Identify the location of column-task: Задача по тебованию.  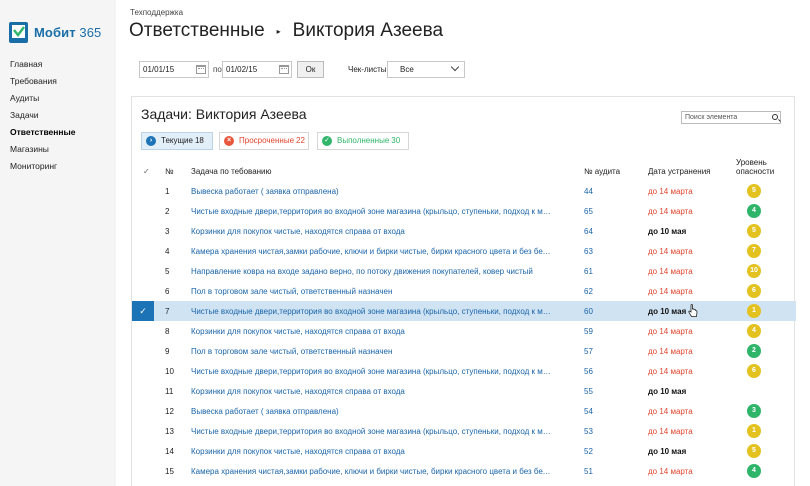
(231, 171).